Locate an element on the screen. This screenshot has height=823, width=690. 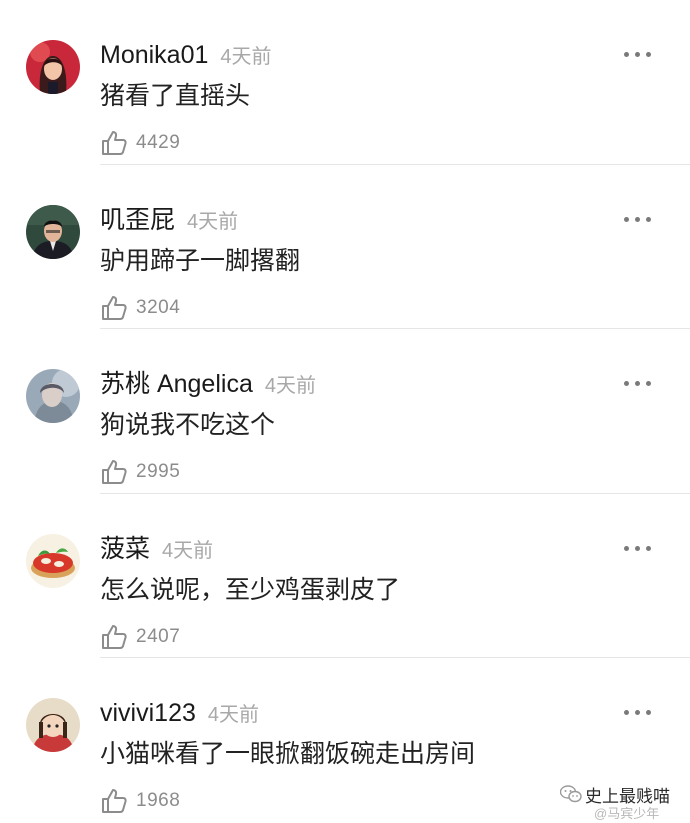
avatar-blurry-portrait-icon is located at coordinates (53, 396).